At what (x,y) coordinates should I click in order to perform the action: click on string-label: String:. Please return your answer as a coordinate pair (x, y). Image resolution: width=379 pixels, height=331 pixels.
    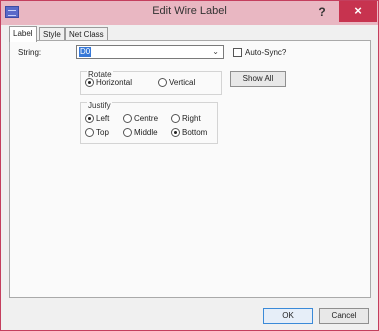
    Looking at the image, I should click on (30, 52).